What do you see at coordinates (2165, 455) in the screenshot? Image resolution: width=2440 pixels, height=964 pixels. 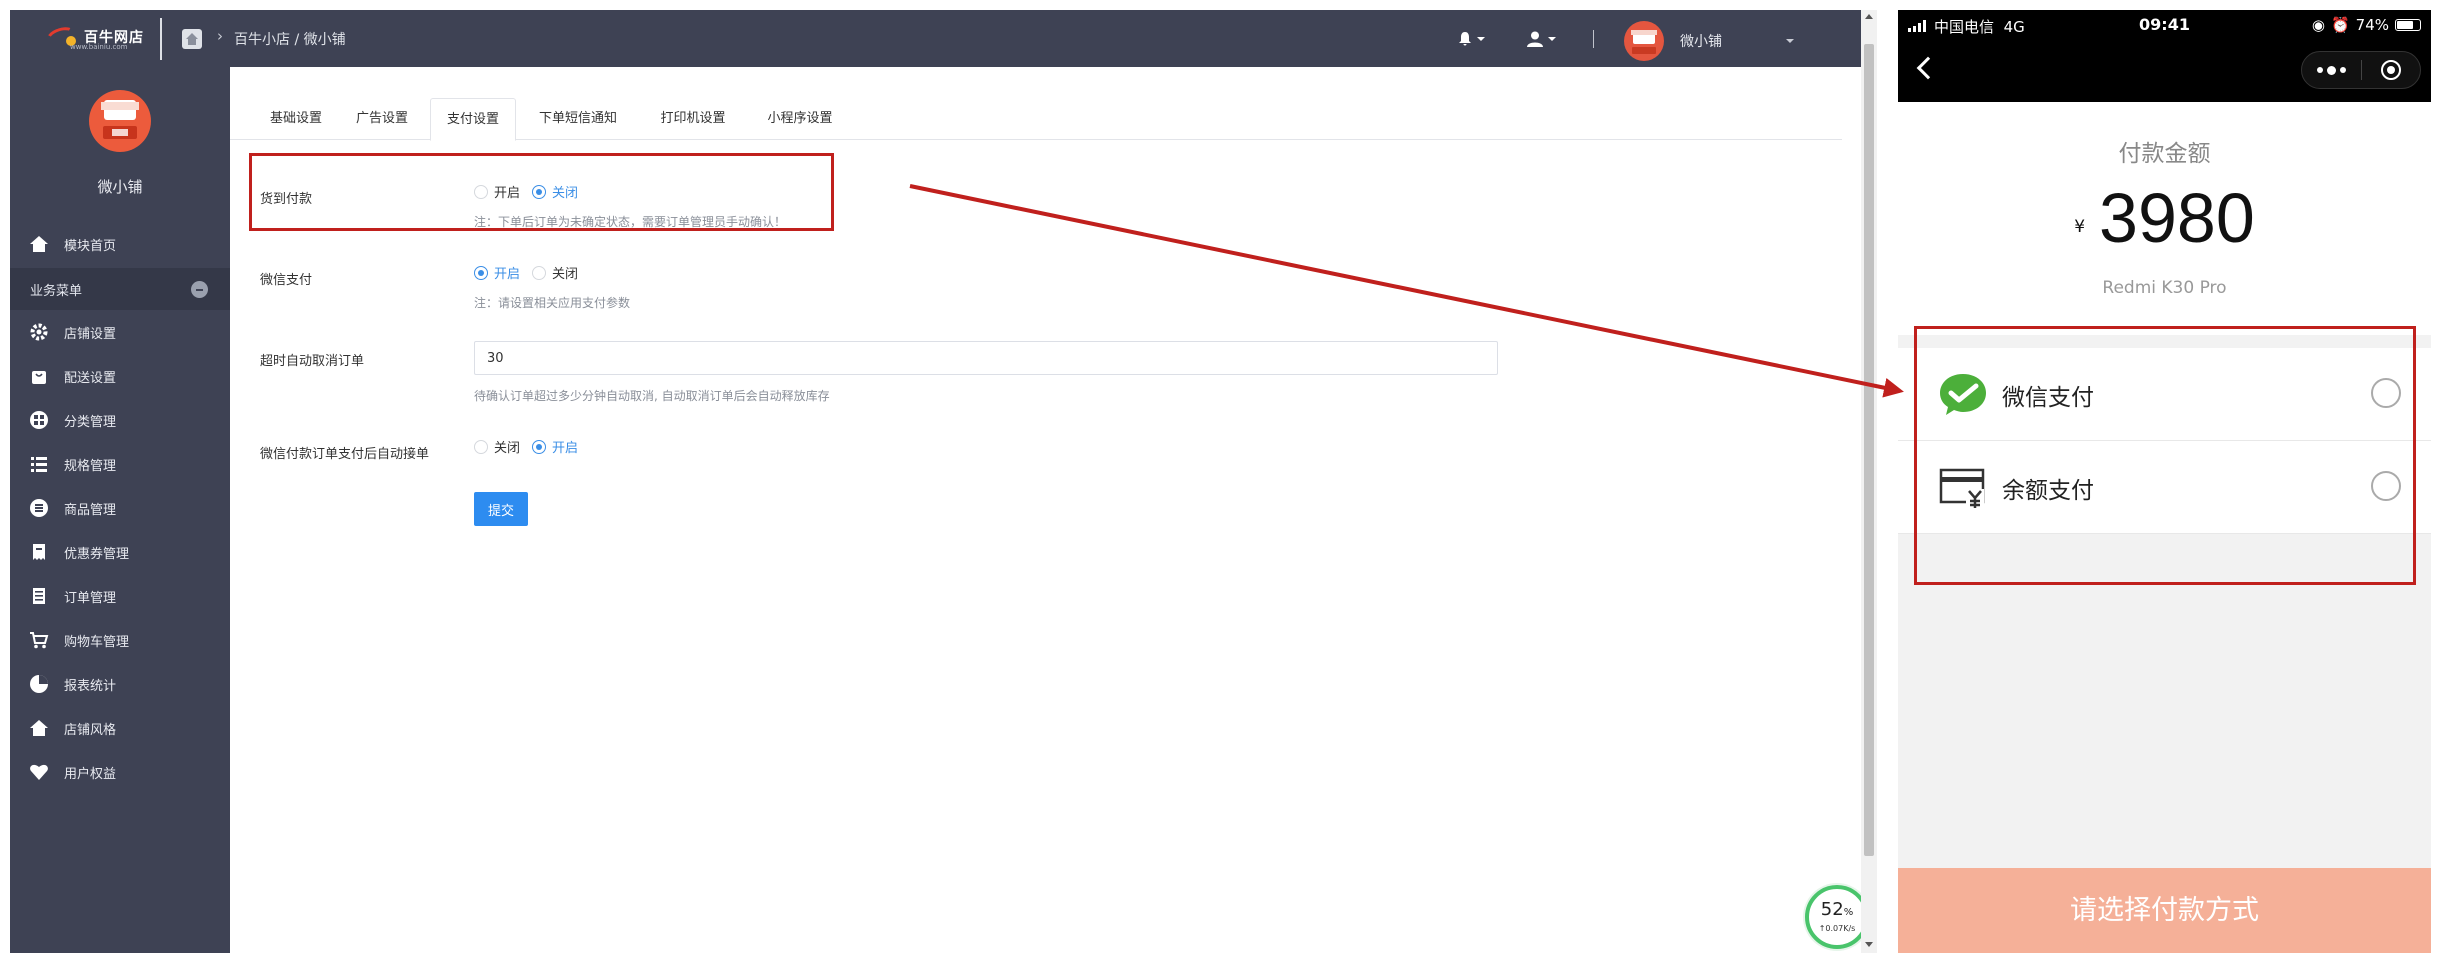 I see `payment-methods-highlight-box` at bounding box center [2165, 455].